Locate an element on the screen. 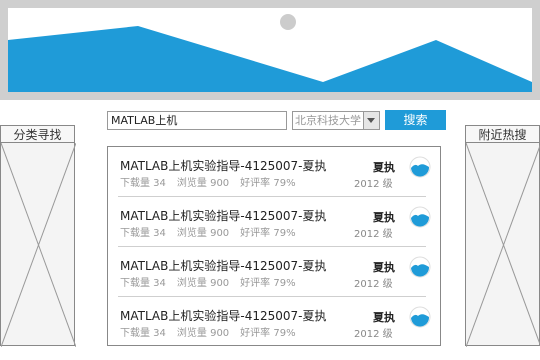  search-input: MATLAB上机 is located at coordinates (197, 120).